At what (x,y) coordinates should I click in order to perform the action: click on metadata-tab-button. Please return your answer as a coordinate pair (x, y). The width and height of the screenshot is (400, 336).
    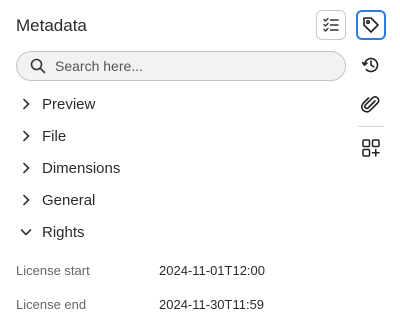
    Looking at the image, I should click on (371, 25).